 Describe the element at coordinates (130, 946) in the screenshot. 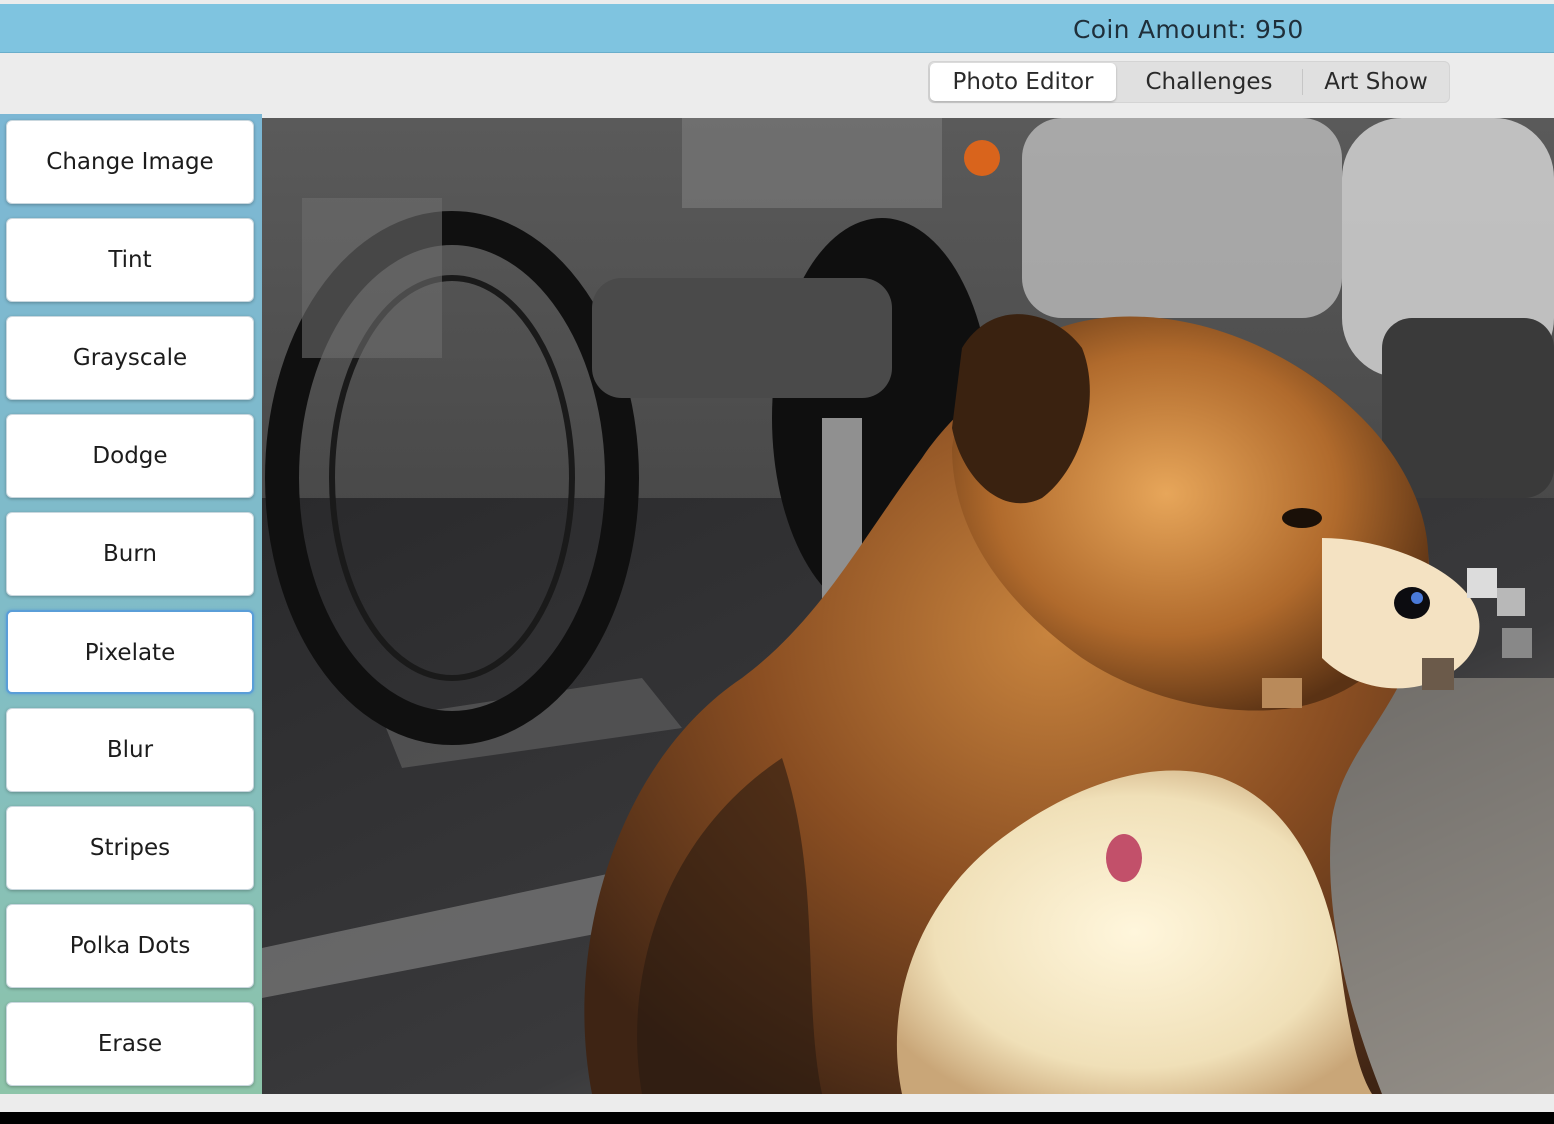

I see `polka-dots-button: Polka Dots` at that location.